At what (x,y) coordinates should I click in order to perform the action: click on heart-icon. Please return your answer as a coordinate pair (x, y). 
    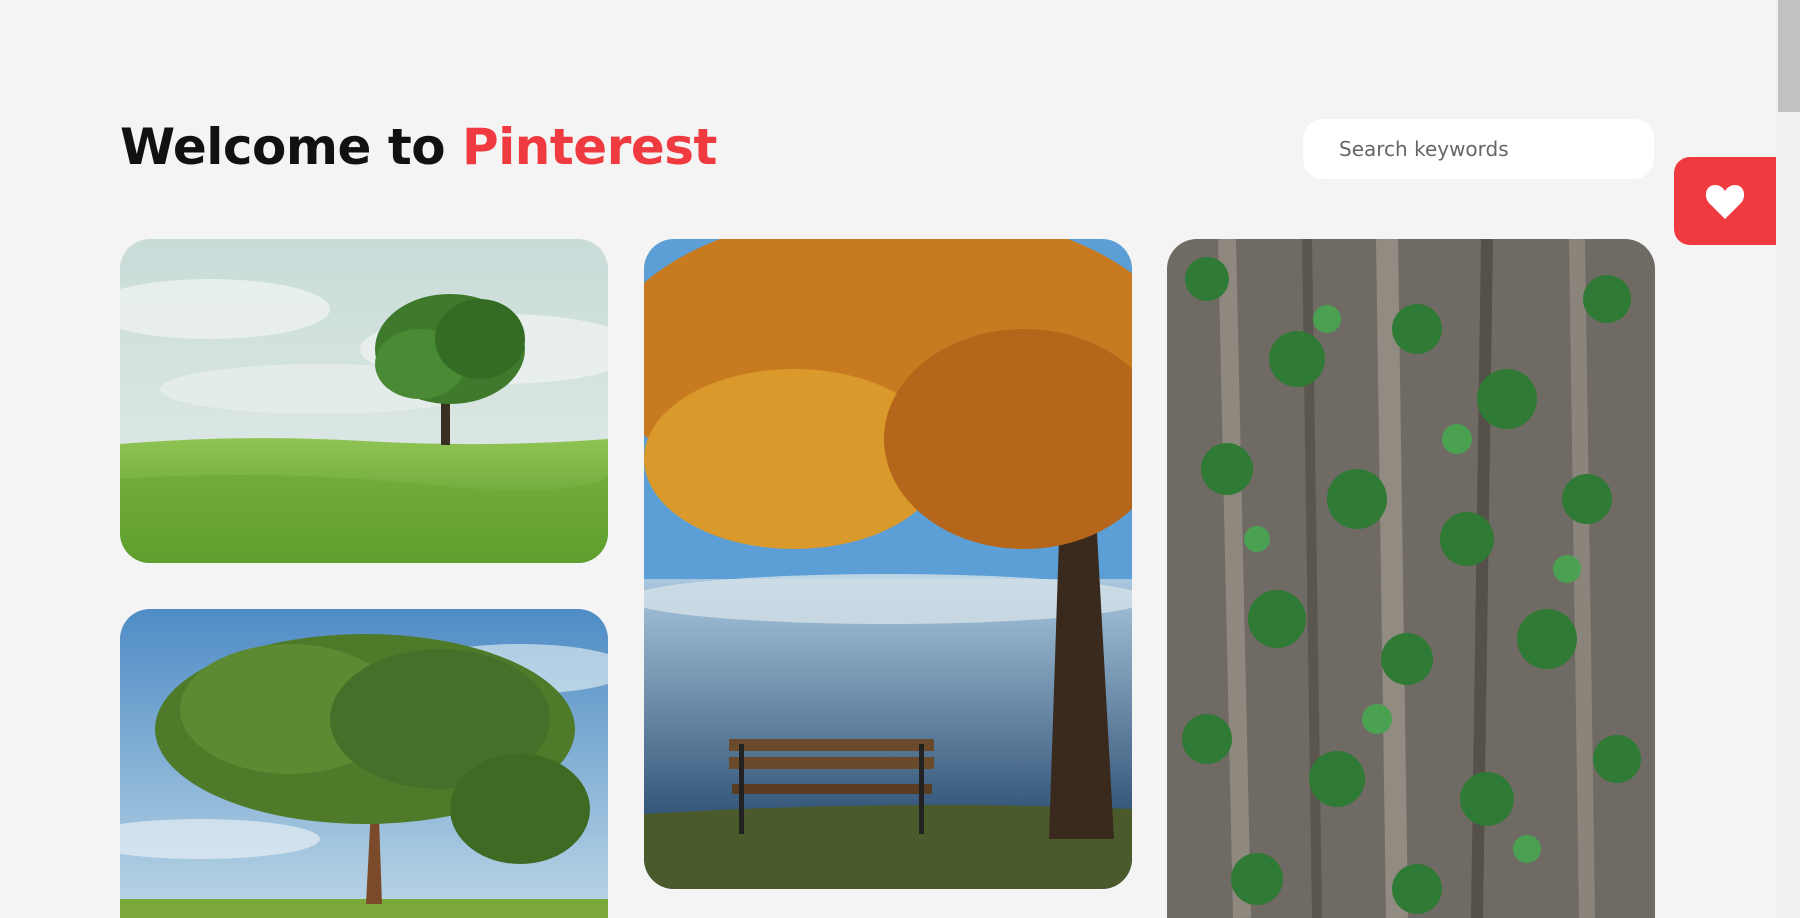
    Looking at the image, I should click on (1725, 201).